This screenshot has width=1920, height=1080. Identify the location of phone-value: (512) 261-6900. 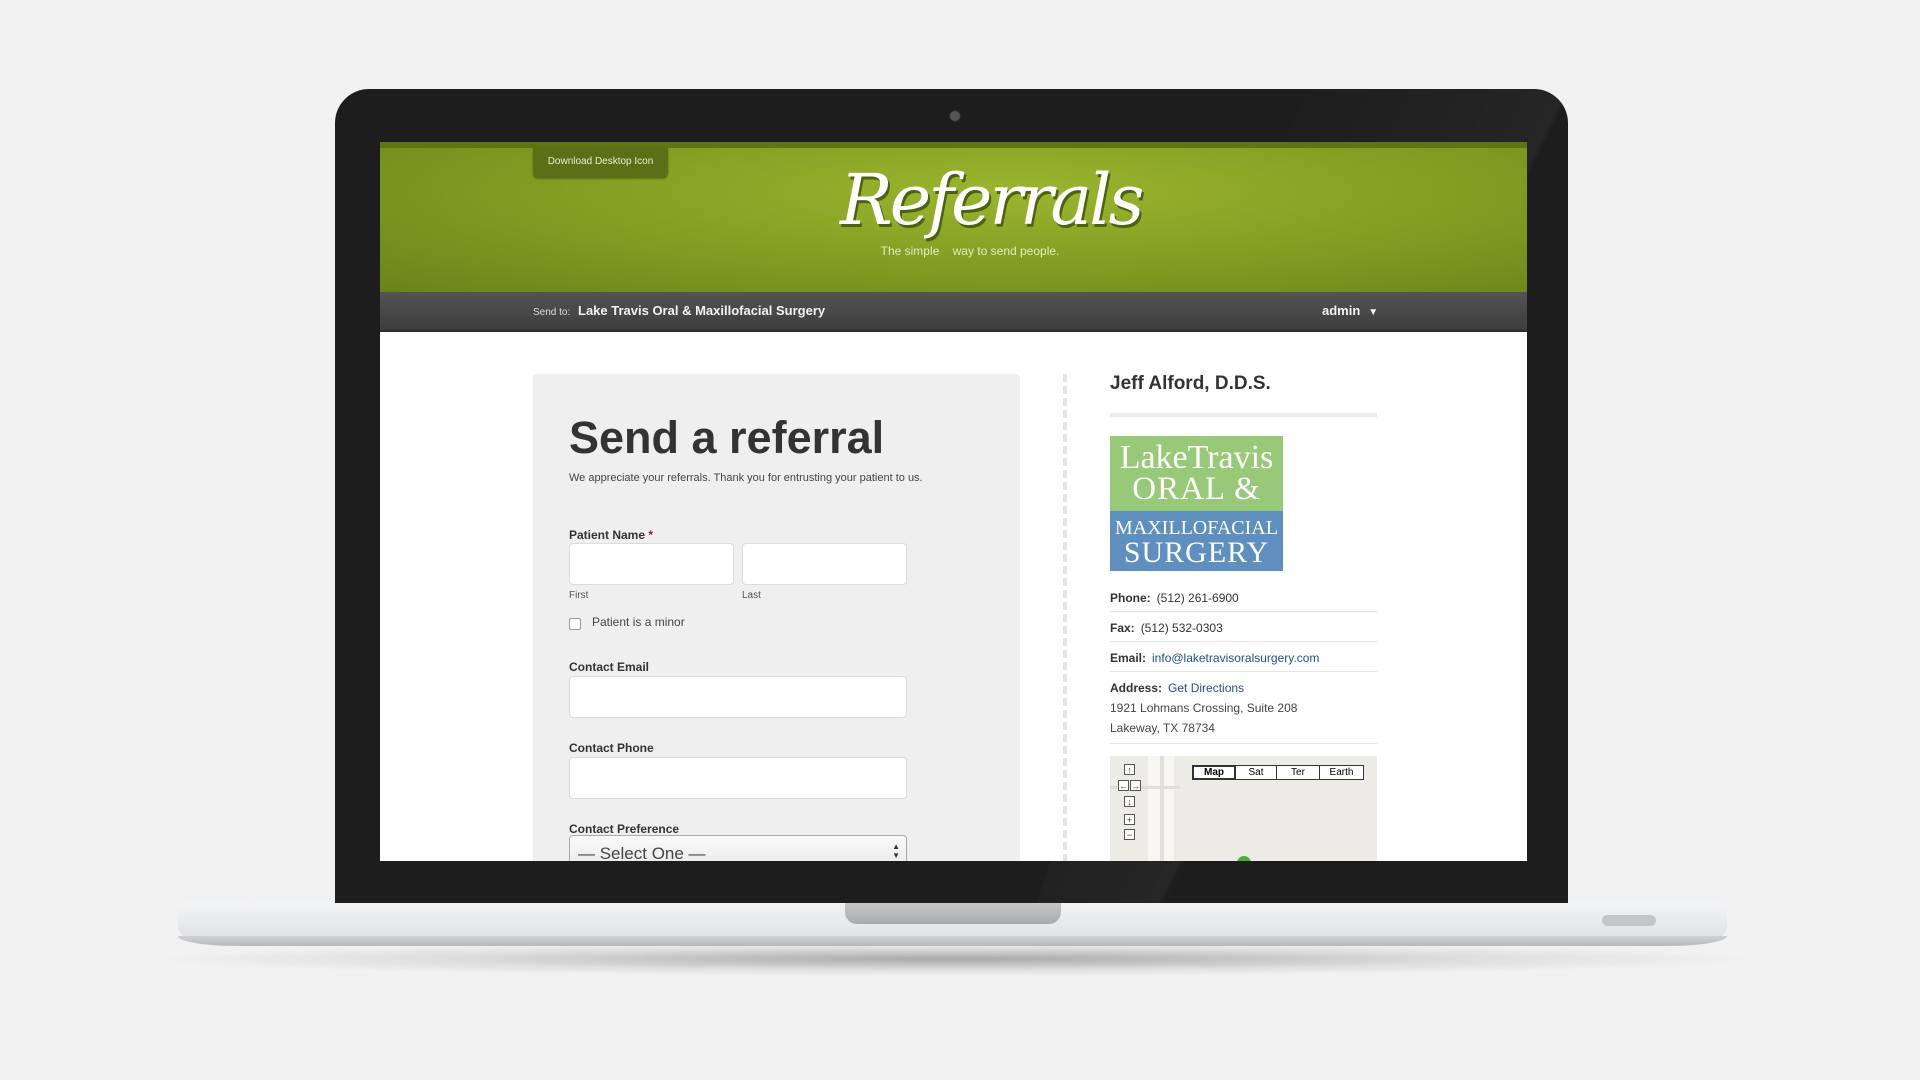
(1197, 598).